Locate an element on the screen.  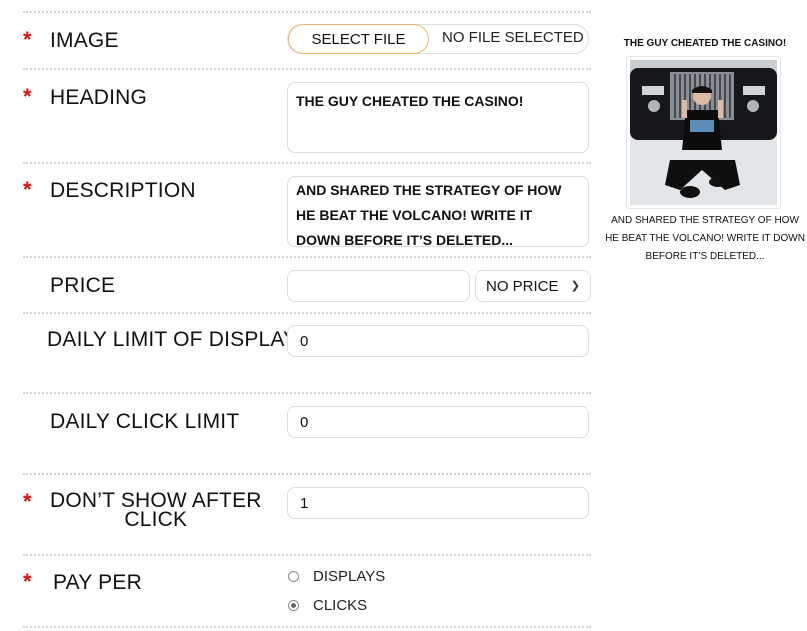
preview-photo is located at coordinates (703, 132).